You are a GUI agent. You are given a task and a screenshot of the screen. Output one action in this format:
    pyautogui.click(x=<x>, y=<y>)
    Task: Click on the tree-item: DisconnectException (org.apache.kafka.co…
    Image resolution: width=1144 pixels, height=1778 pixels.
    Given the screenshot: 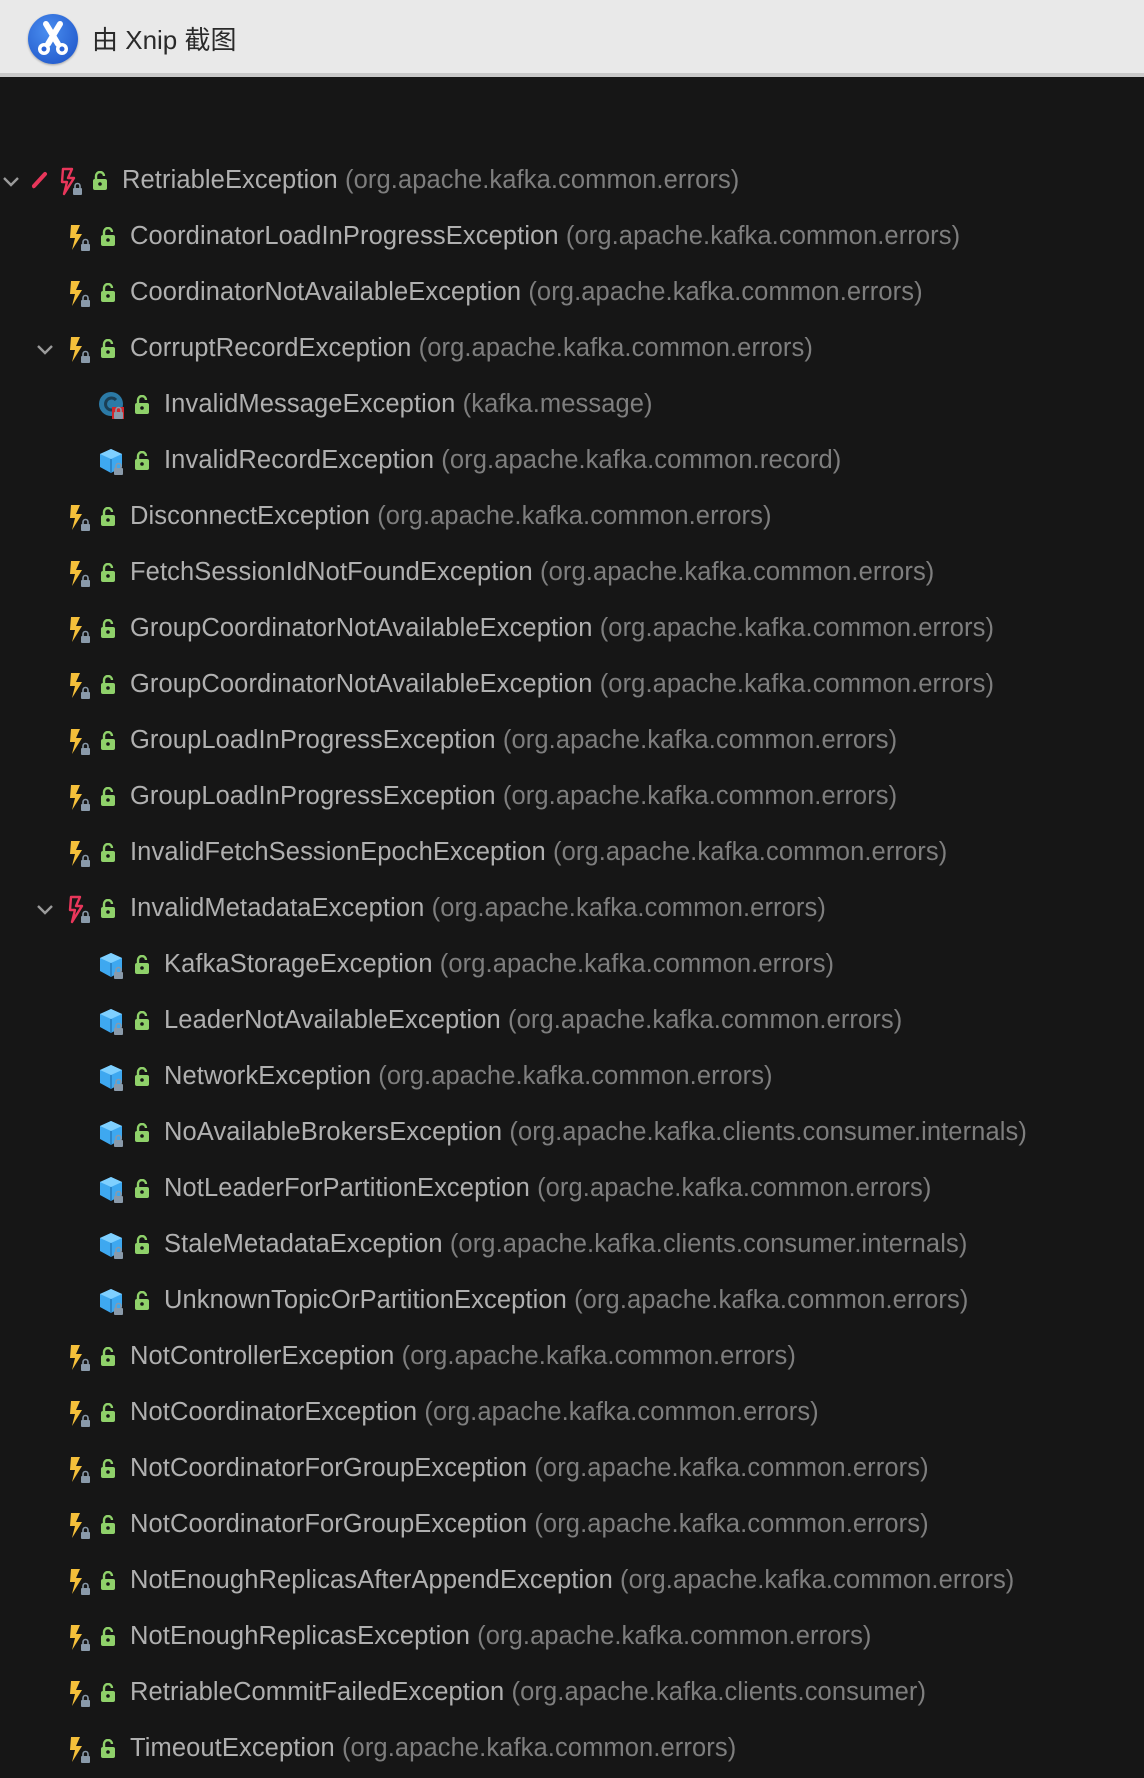 What is the action you would take?
    pyautogui.click(x=572, y=518)
    